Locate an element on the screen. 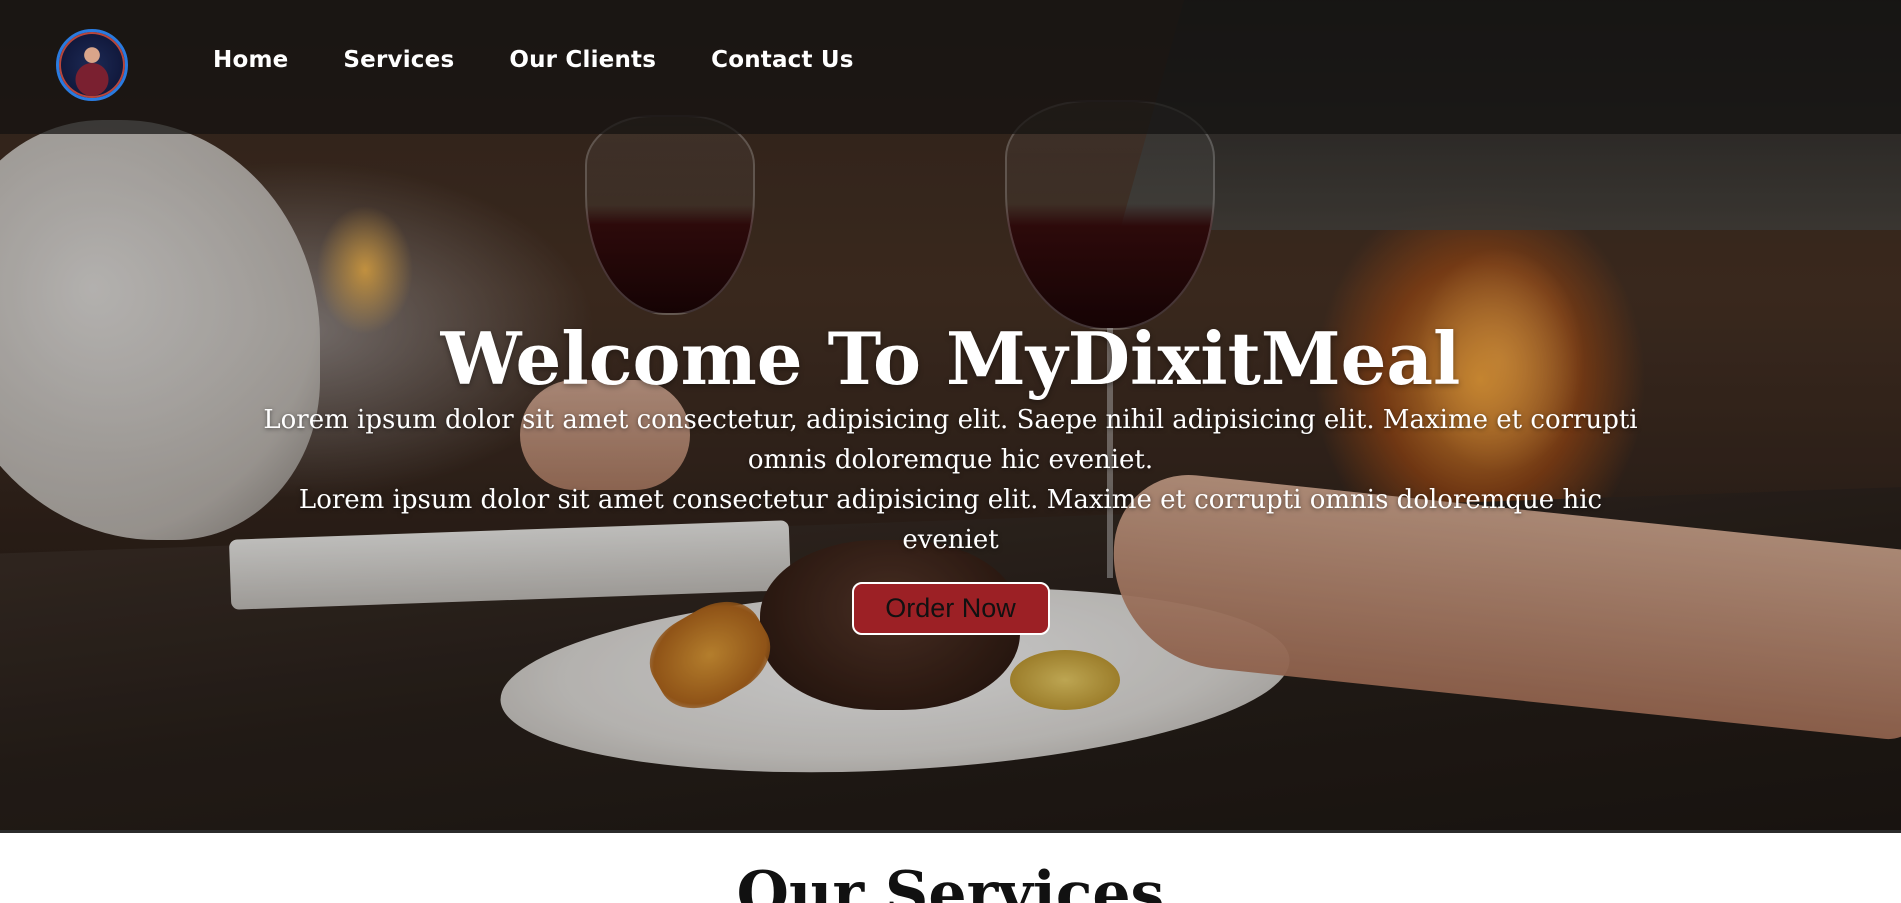 The image size is (1901, 903). order-now-button: Order Now is located at coordinates (950, 608).